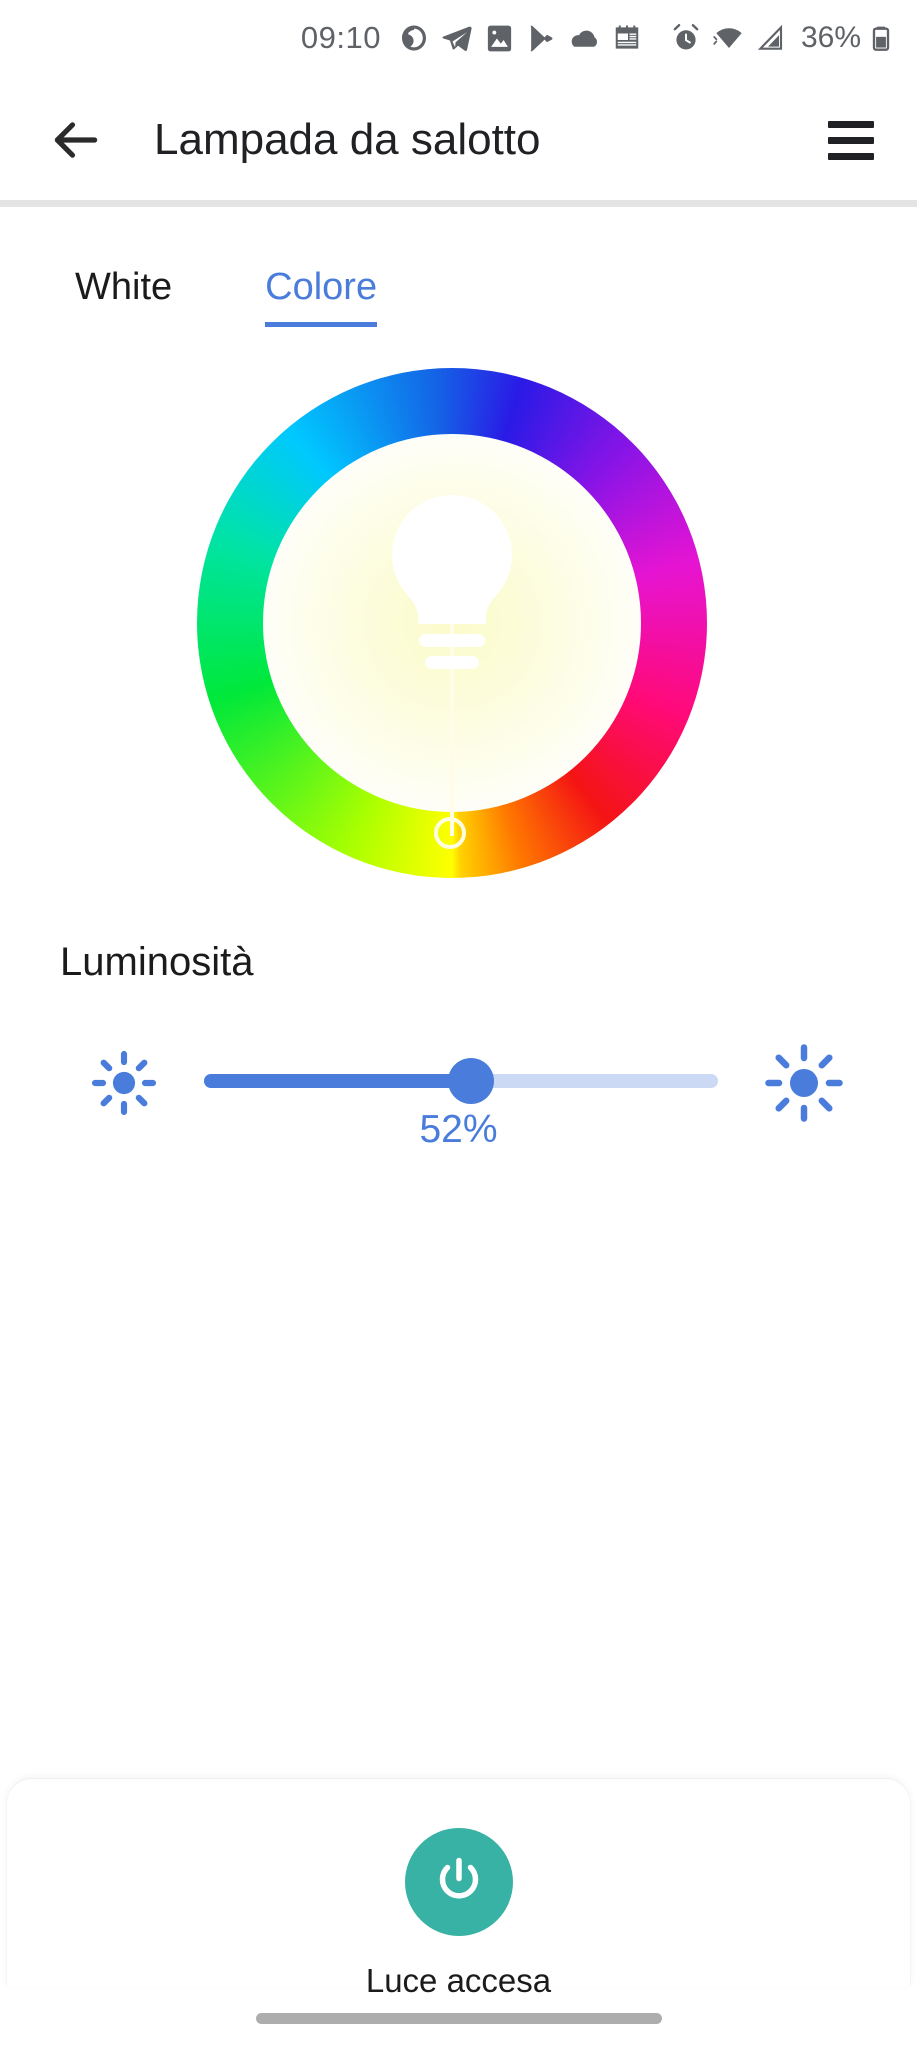  I want to click on light-bulb-icon, so click(452, 582).